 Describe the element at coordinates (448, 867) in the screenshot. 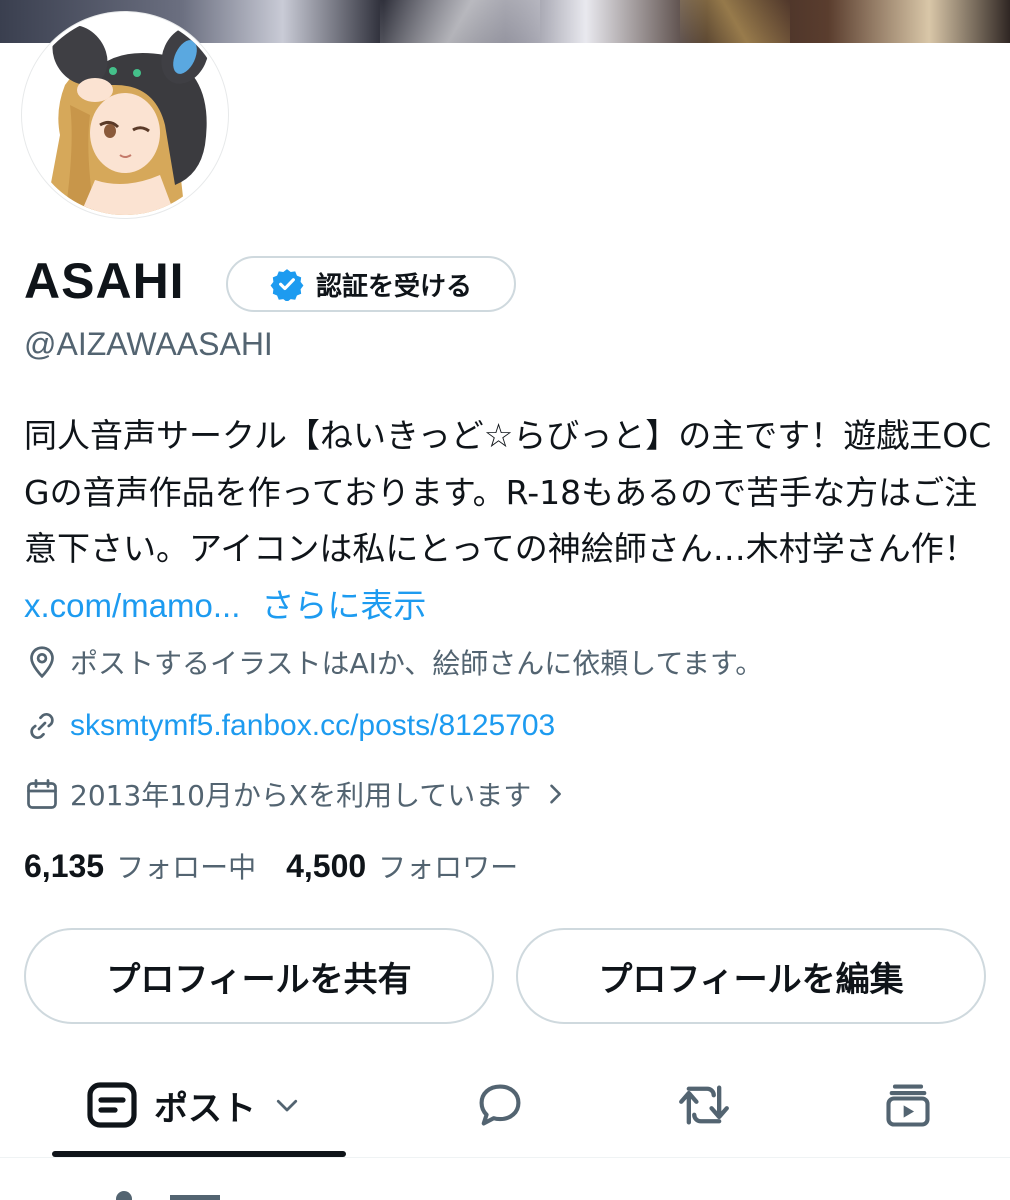

I see `followers-label: フォロワー` at that location.